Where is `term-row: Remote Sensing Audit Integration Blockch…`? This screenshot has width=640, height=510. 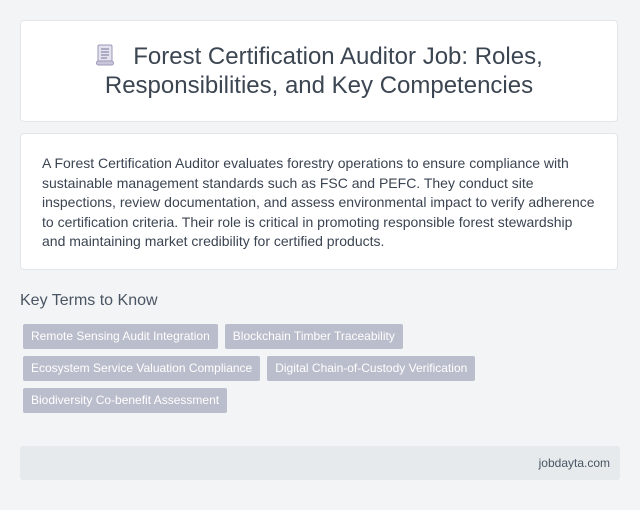
term-row: Remote Sensing Audit Integration Blockch… is located at coordinates (313, 336).